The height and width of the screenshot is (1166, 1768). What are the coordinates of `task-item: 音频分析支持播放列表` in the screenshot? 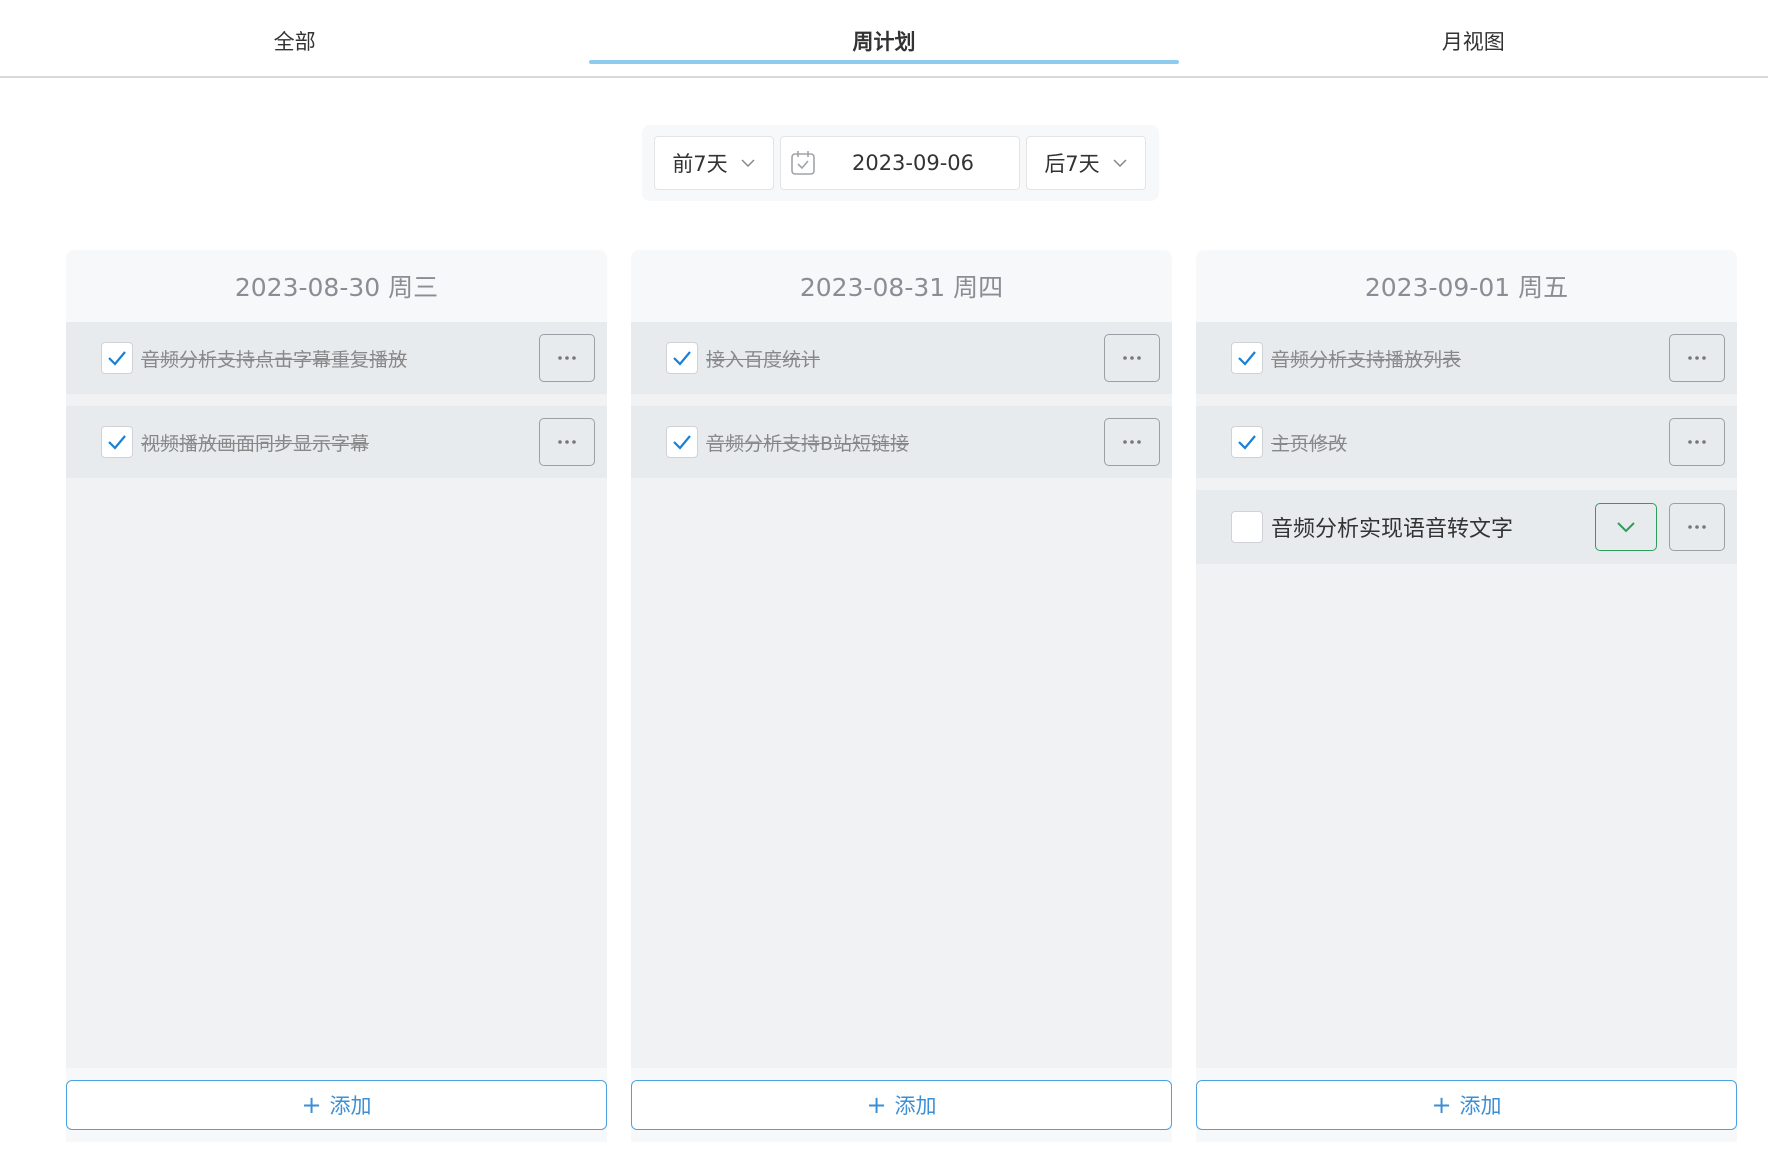 It's located at (1466, 358).